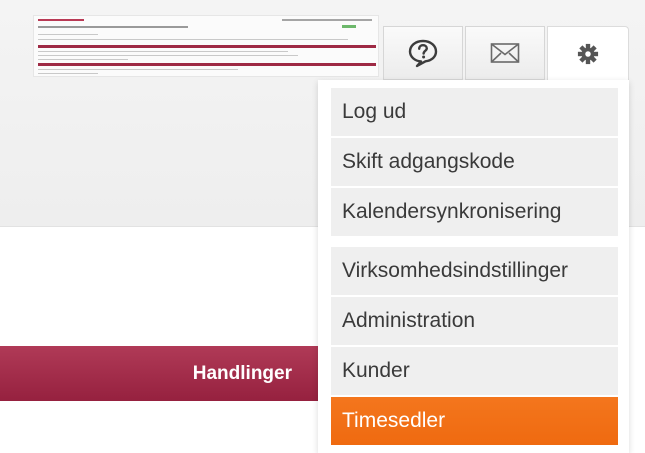 This screenshot has height=453, width=645. What do you see at coordinates (474, 162) in the screenshot?
I see `menu-item-change-password: Skift adgangskode` at bounding box center [474, 162].